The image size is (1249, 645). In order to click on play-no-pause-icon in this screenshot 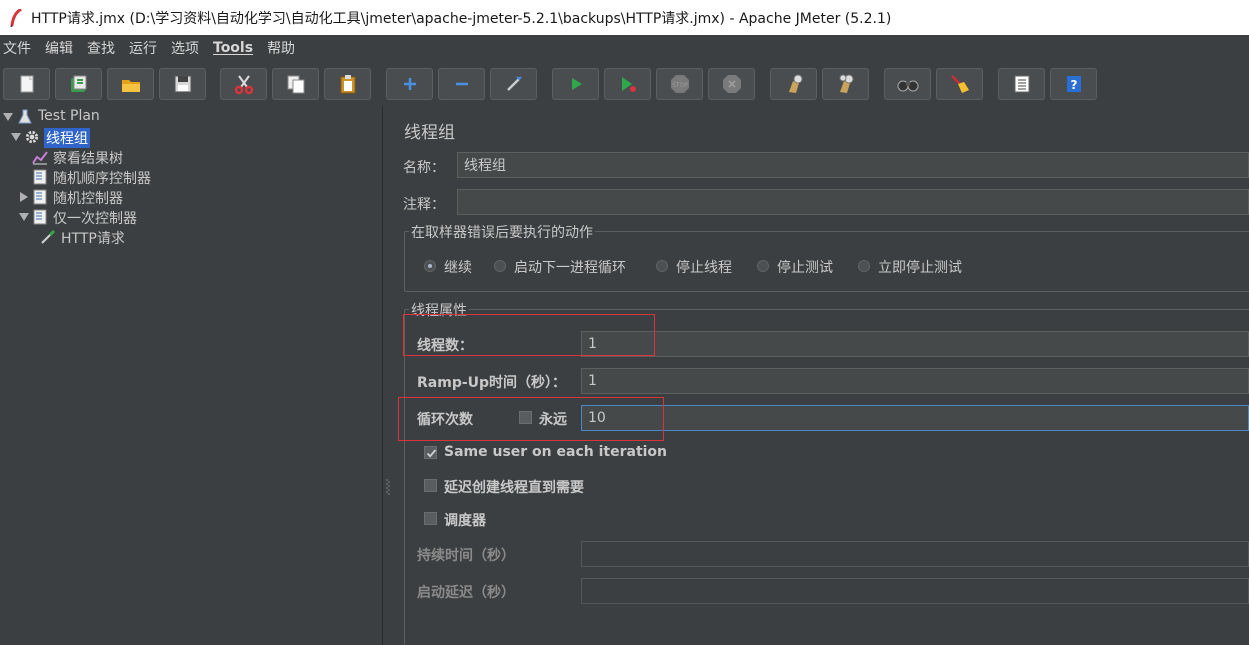, I will do `click(628, 84)`.